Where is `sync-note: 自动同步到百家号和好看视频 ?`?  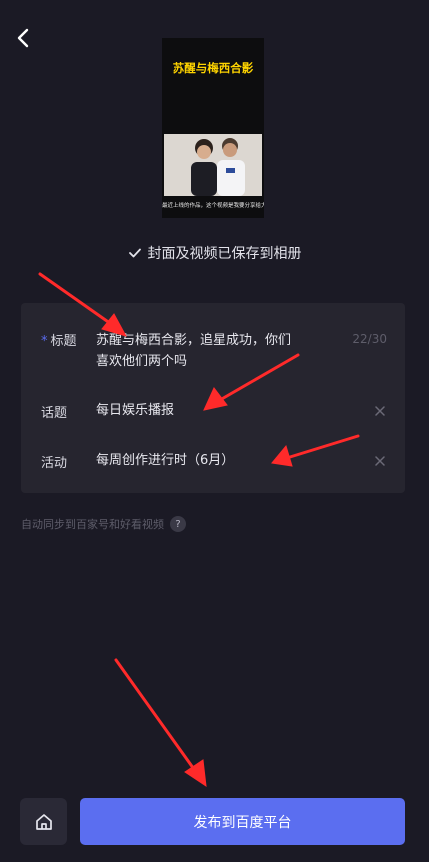 sync-note: 自动同步到百家号和好看视频 ? is located at coordinates (103, 524).